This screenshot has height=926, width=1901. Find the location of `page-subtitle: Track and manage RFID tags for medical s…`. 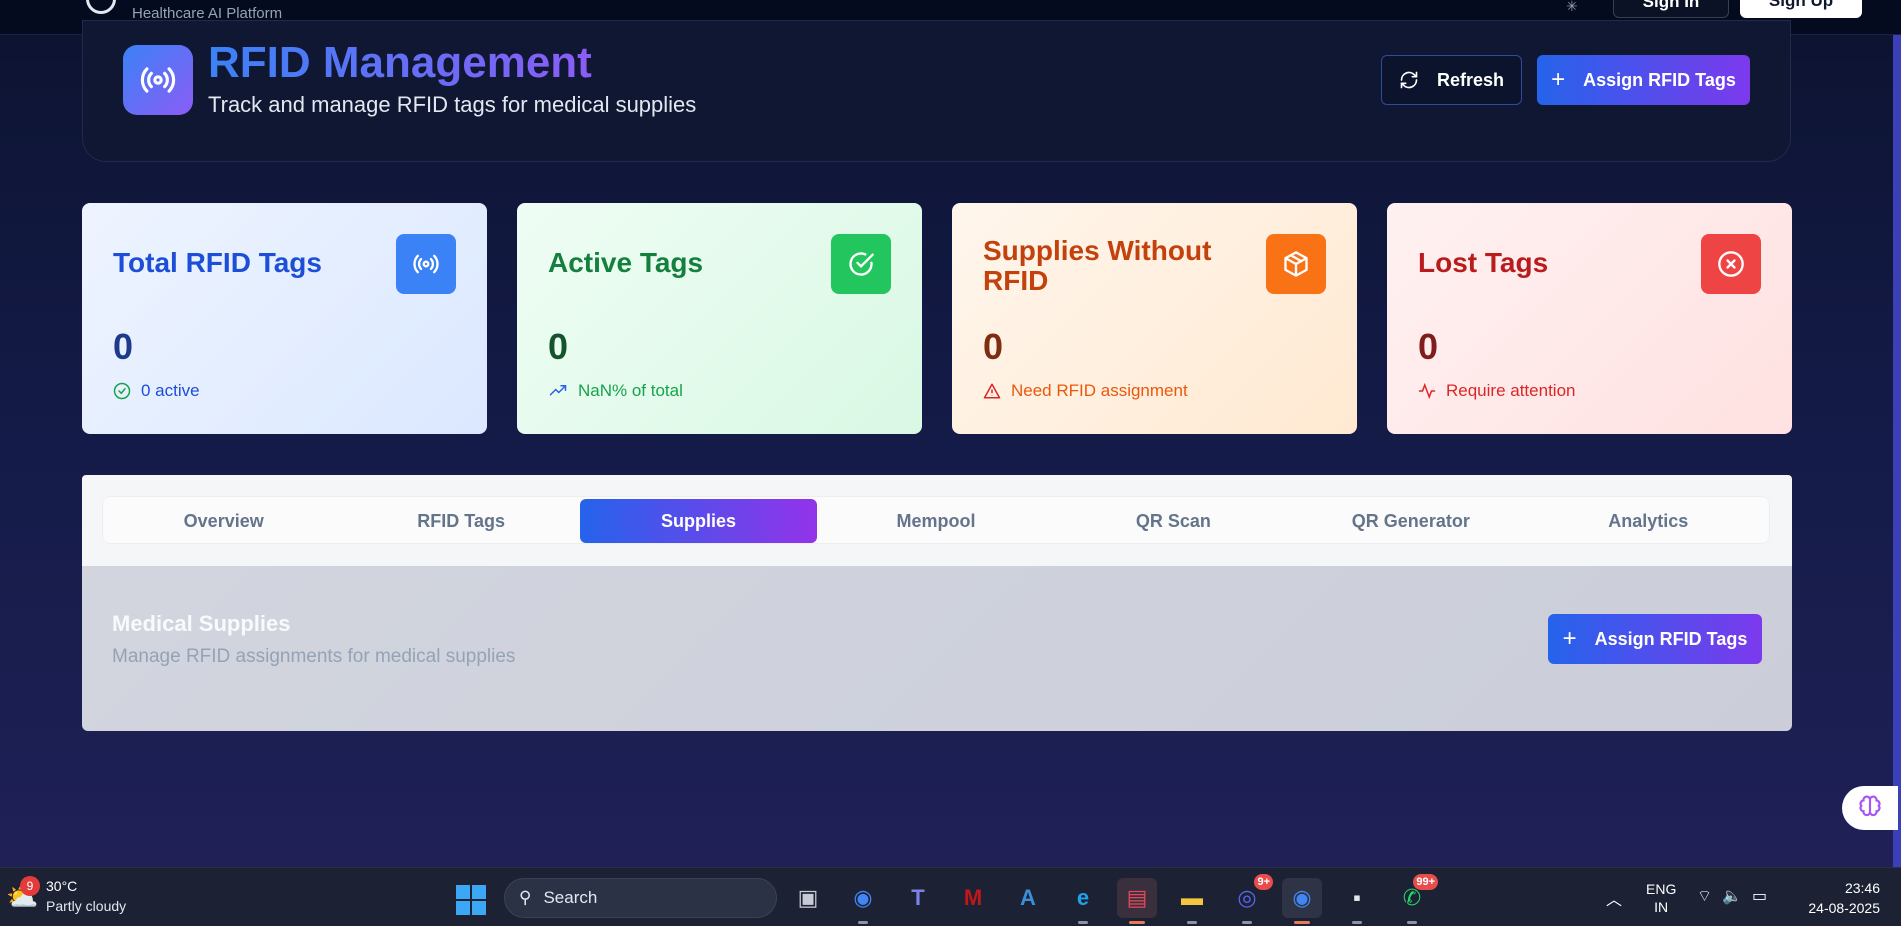

page-subtitle: Track and manage RFID tags for medical s… is located at coordinates (452, 104).